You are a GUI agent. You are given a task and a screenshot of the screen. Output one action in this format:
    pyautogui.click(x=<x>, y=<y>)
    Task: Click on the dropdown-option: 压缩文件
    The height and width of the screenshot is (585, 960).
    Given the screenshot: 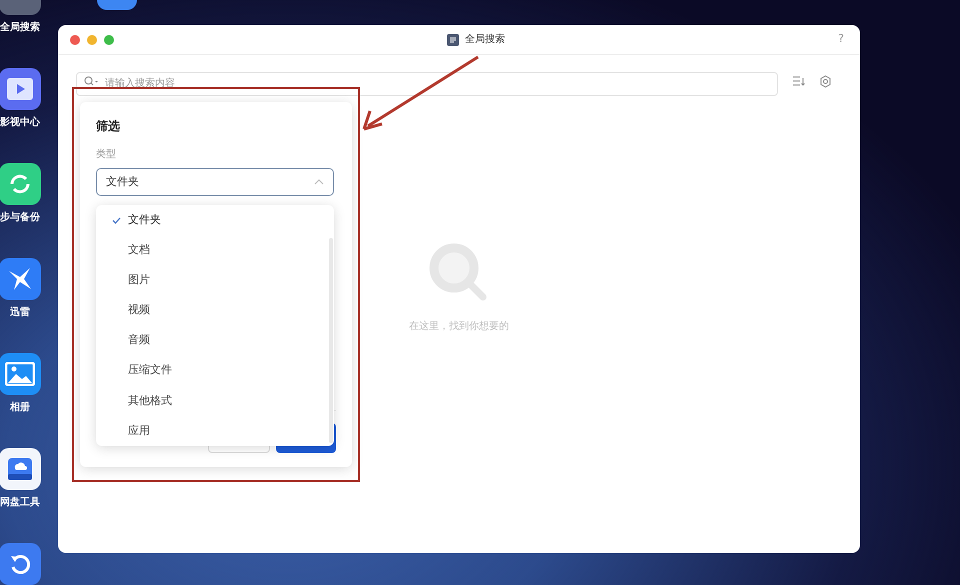 What is the action you would take?
    pyautogui.click(x=215, y=371)
    